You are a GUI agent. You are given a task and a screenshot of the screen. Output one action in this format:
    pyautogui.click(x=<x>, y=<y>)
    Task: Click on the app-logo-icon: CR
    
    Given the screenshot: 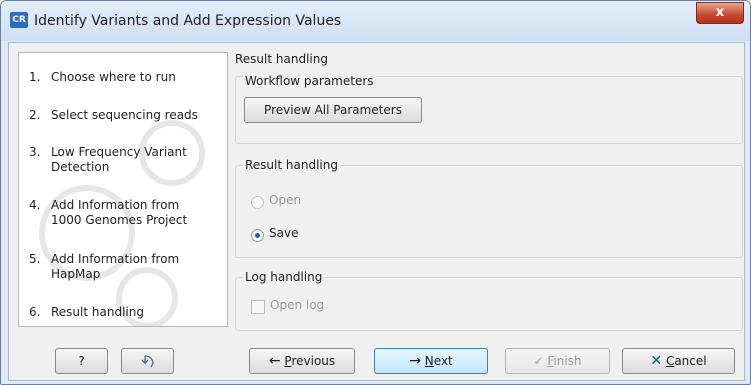 What is the action you would take?
    pyautogui.click(x=19, y=20)
    